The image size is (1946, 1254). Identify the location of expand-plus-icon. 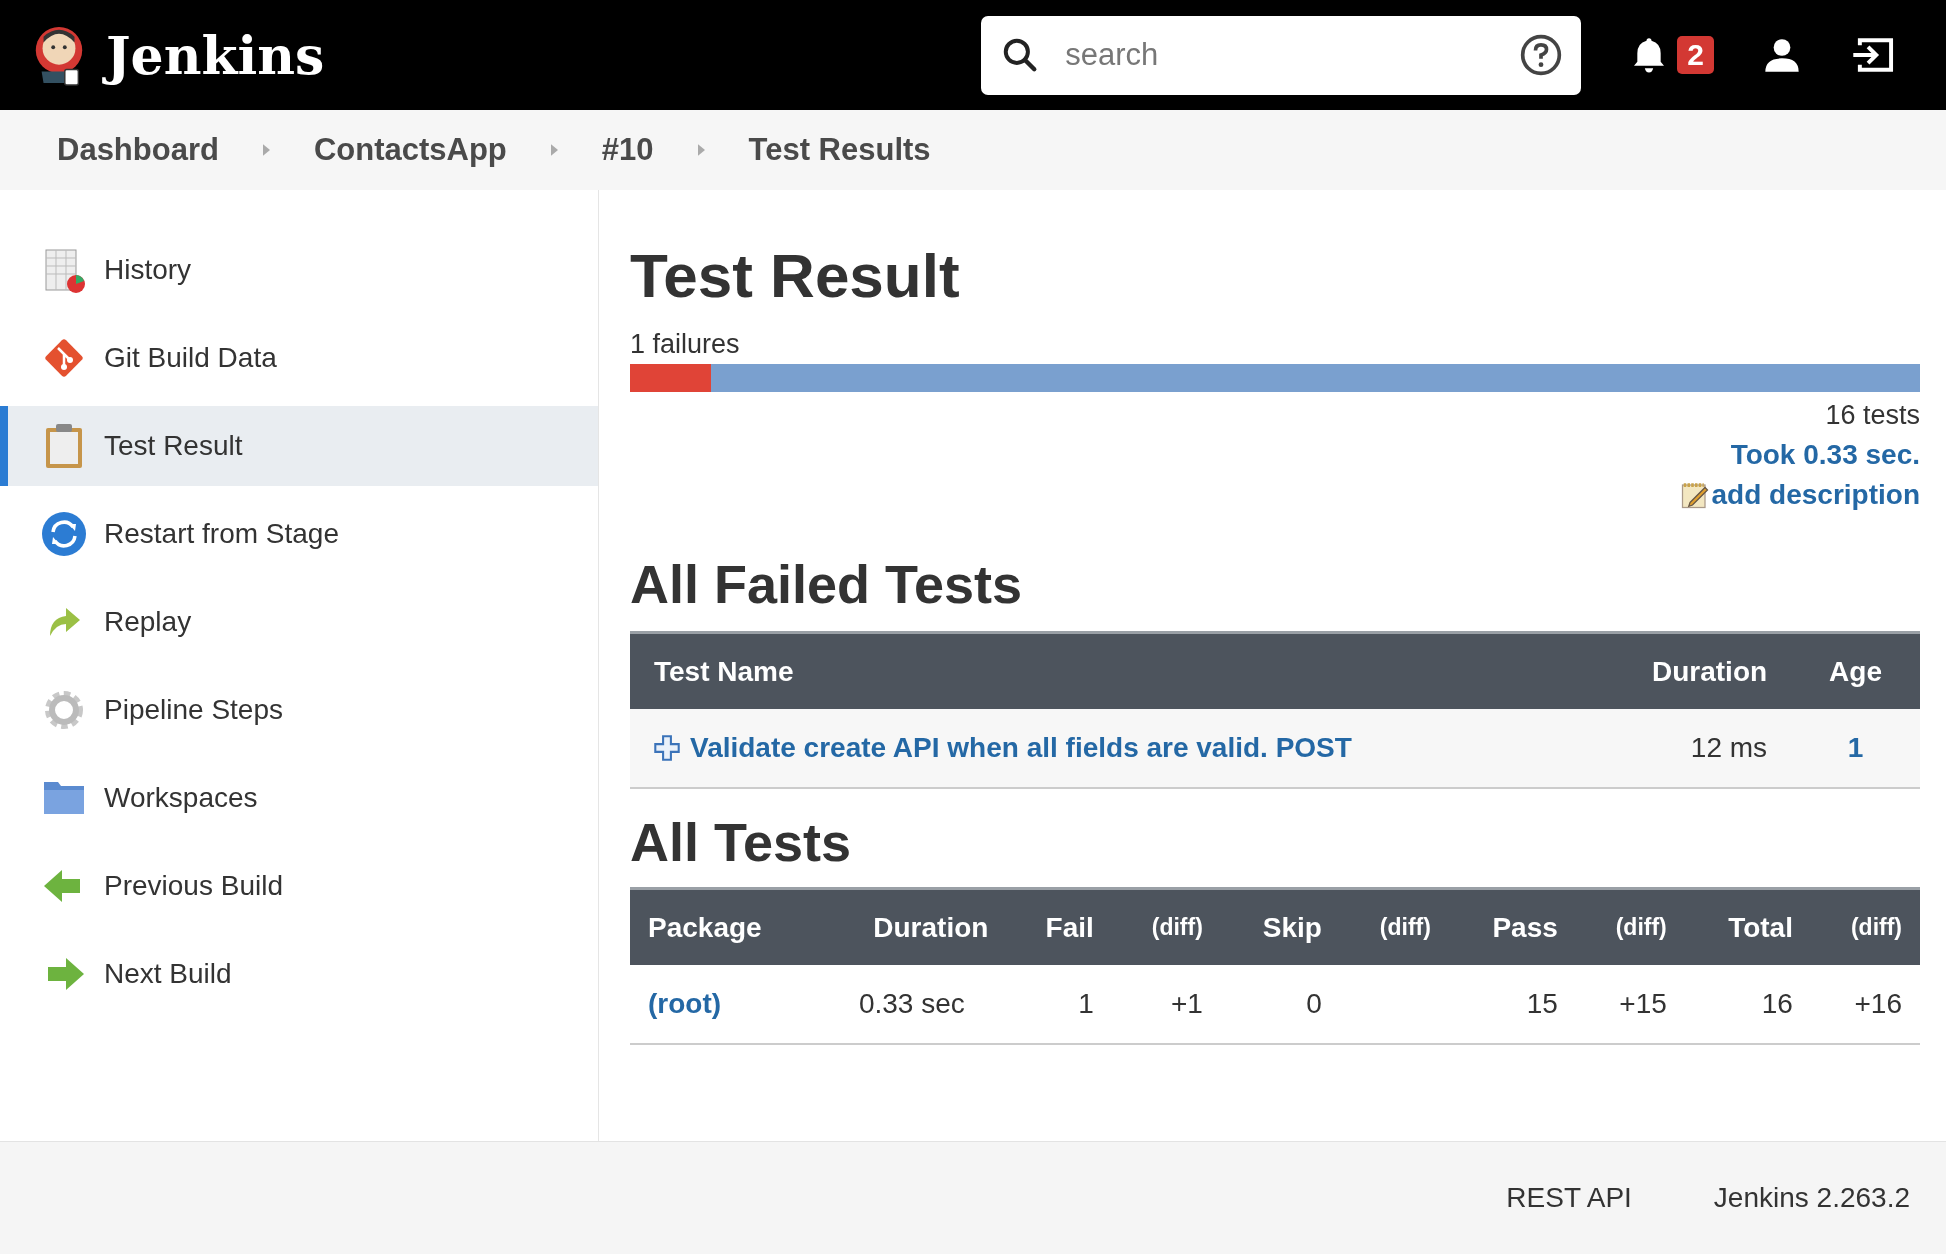
(667, 748).